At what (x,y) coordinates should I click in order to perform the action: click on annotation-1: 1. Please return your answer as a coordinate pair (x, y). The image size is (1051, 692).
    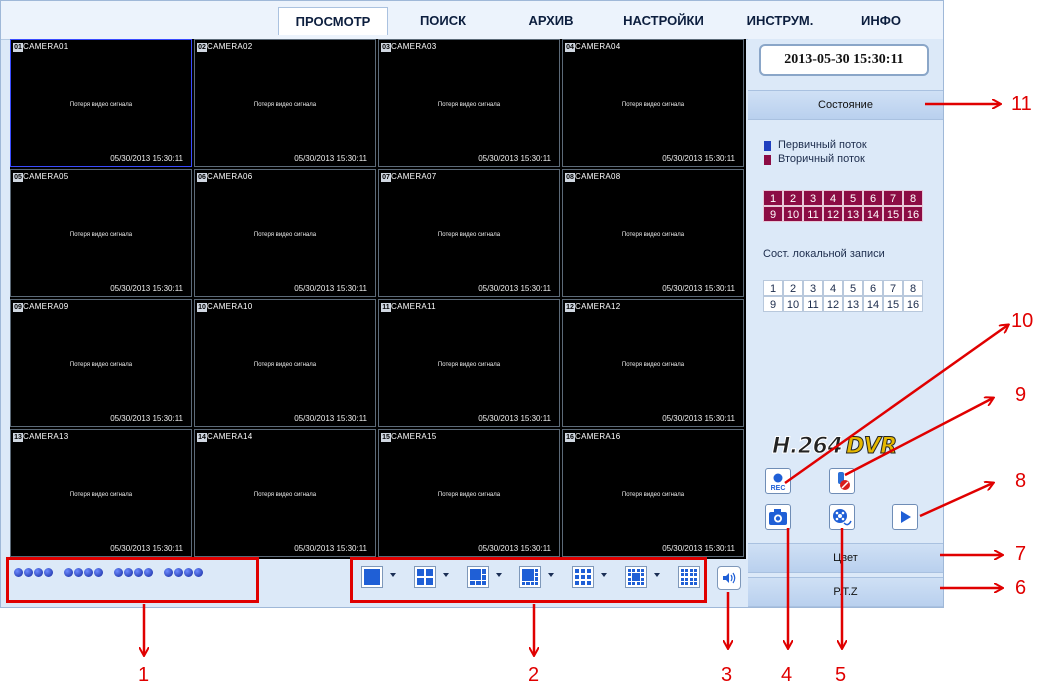
    Looking at the image, I should click on (144, 675).